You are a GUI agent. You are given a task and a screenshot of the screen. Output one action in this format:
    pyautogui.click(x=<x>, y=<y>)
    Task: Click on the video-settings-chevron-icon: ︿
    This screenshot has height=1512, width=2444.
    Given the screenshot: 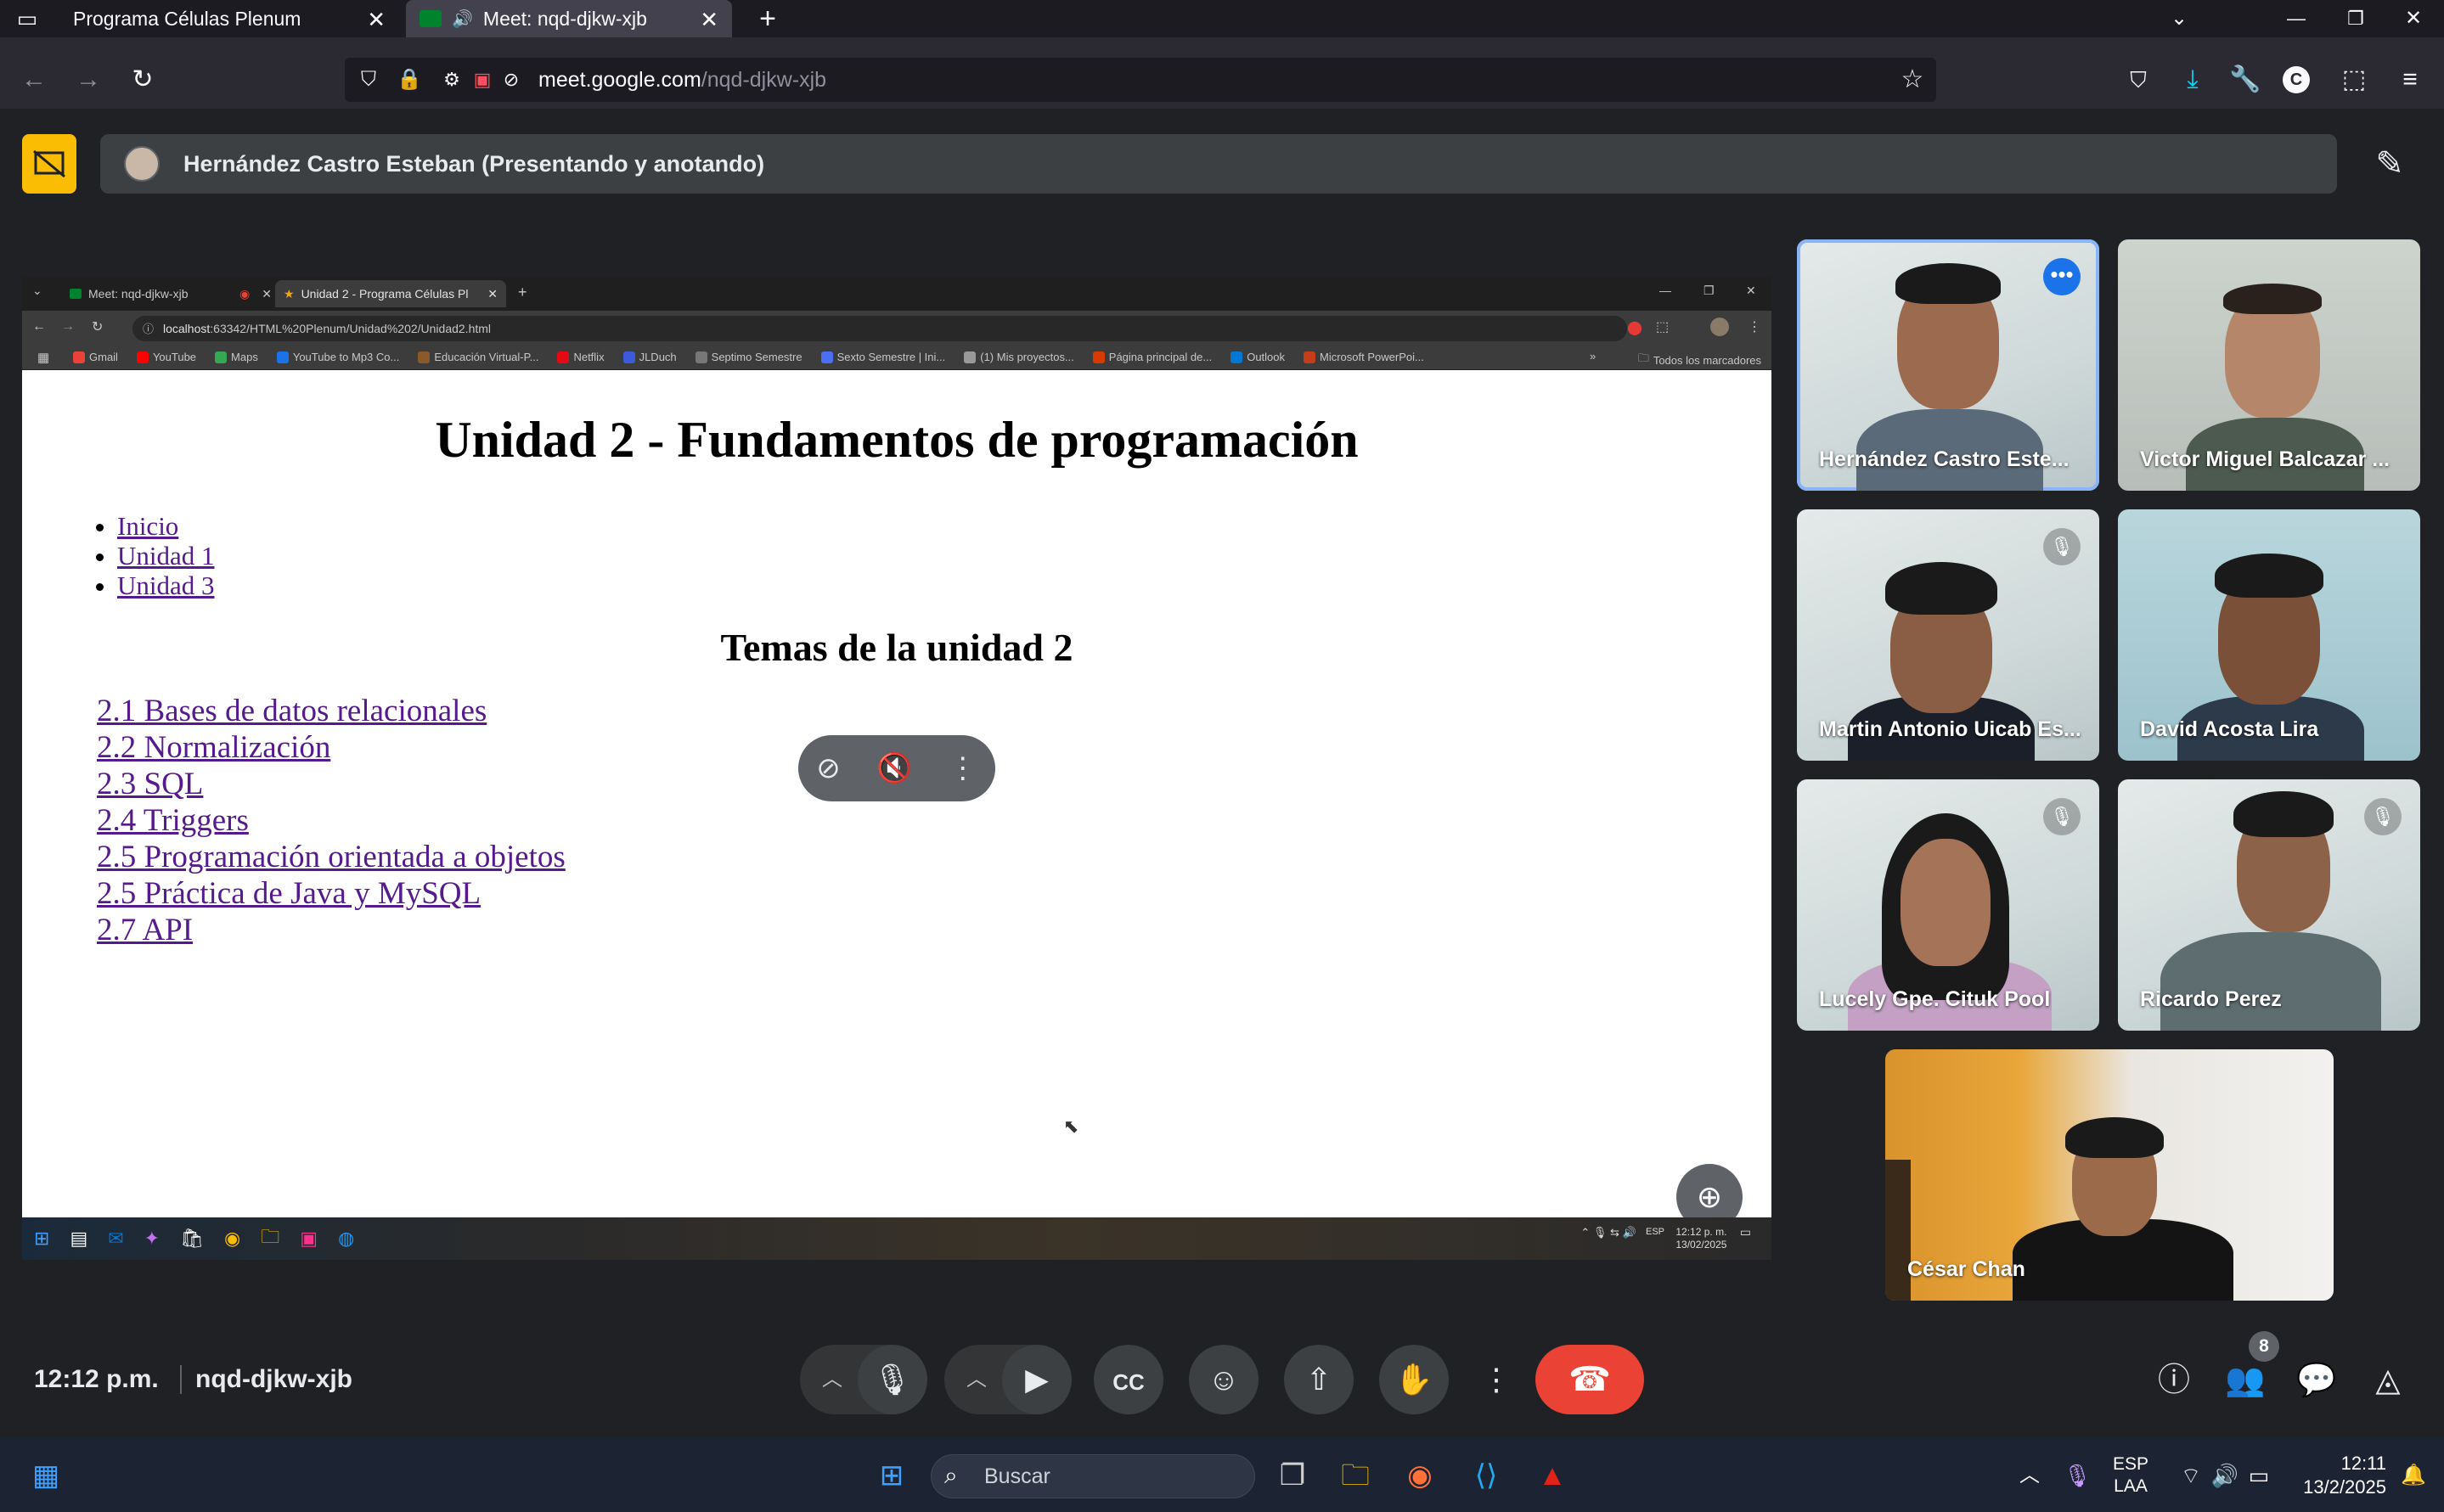 What is the action you would take?
    pyautogui.click(x=977, y=1379)
    